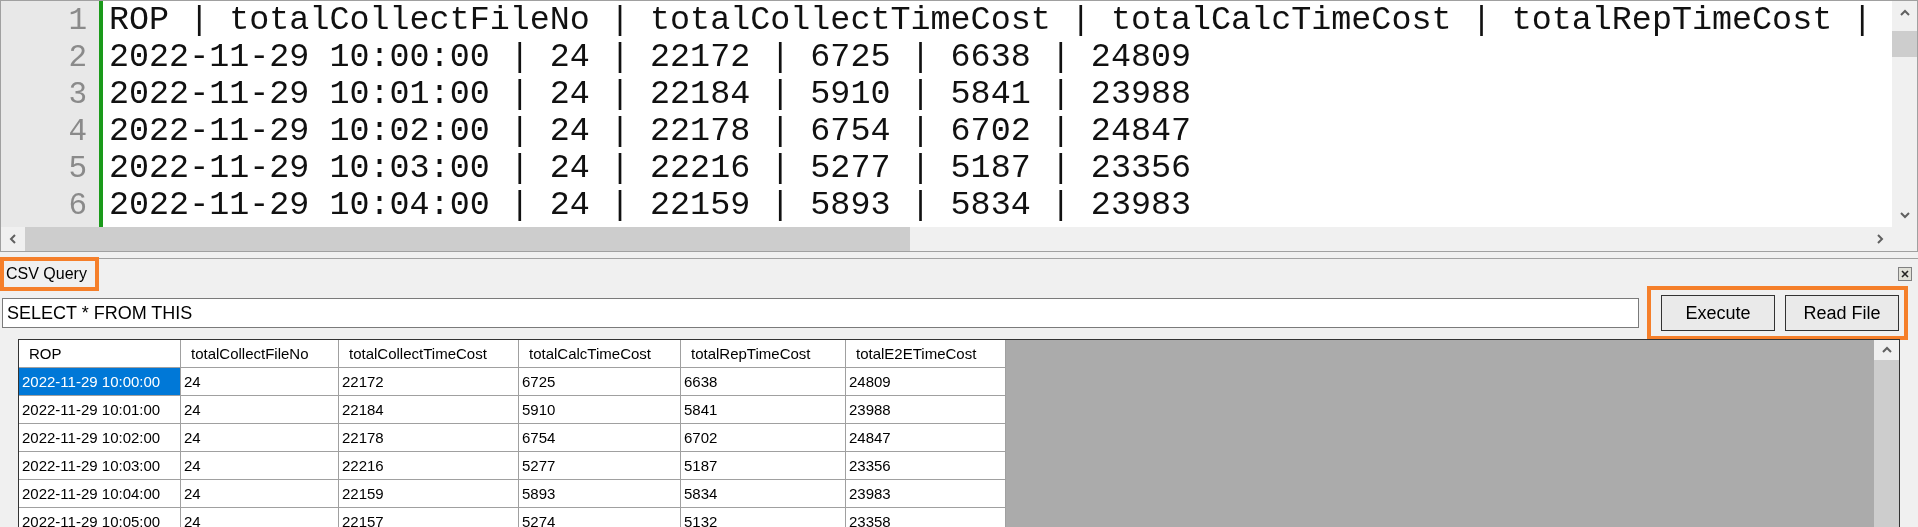  What do you see at coordinates (100, 494) in the screenshot?
I see `table-cell: 2022-11-29 10:04:00` at bounding box center [100, 494].